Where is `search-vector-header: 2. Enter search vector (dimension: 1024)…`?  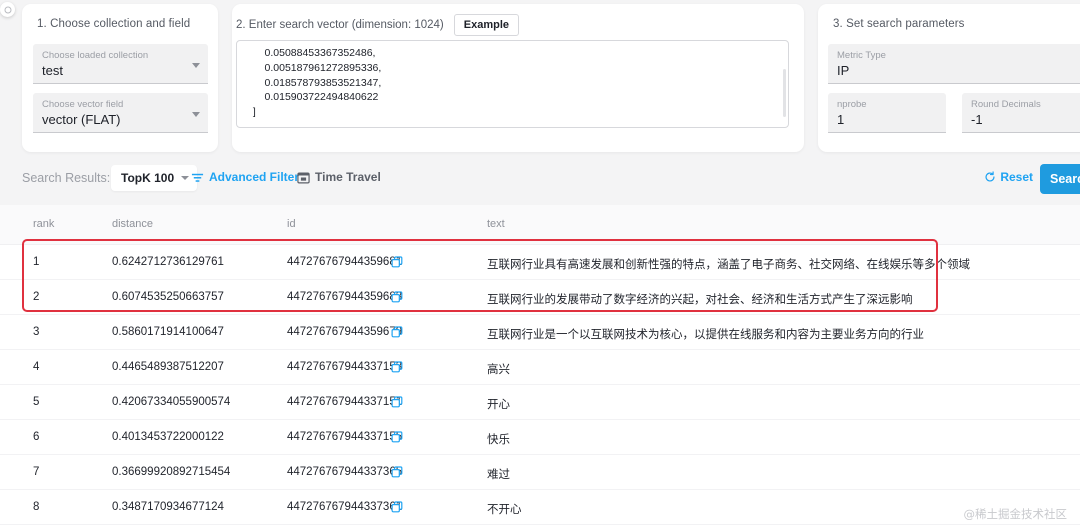 search-vector-header: 2. Enter search vector (dimension: 1024)… is located at coordinates (377, 25).